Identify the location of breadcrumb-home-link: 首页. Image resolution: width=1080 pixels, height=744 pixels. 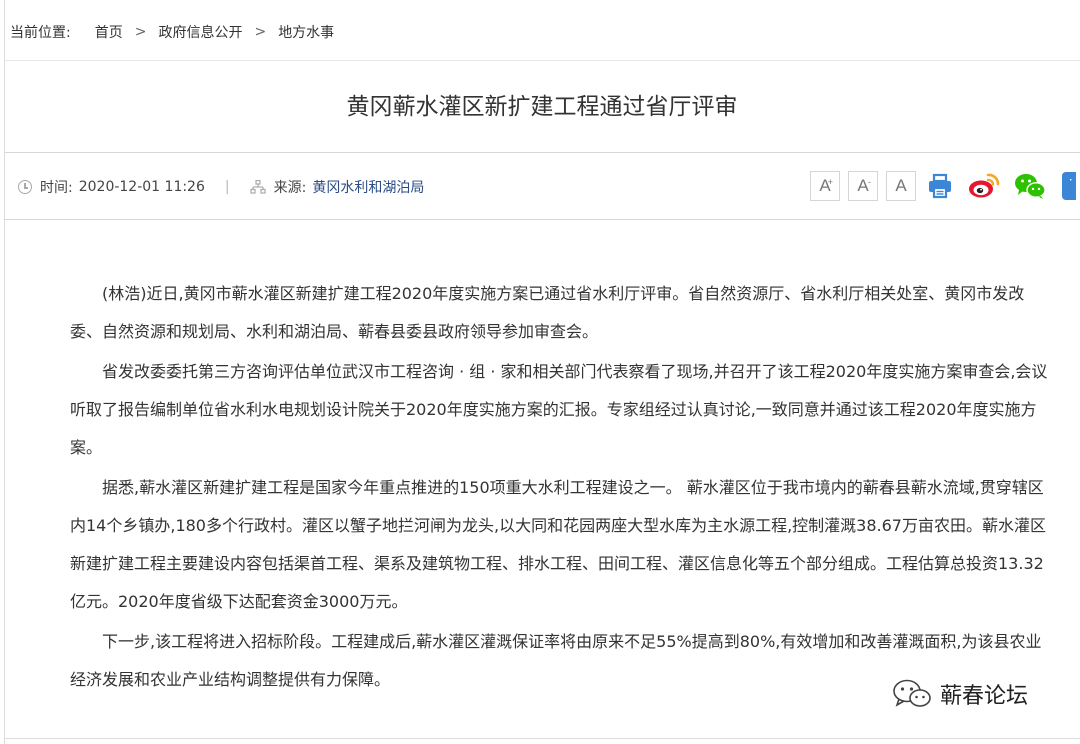
(109, 32).